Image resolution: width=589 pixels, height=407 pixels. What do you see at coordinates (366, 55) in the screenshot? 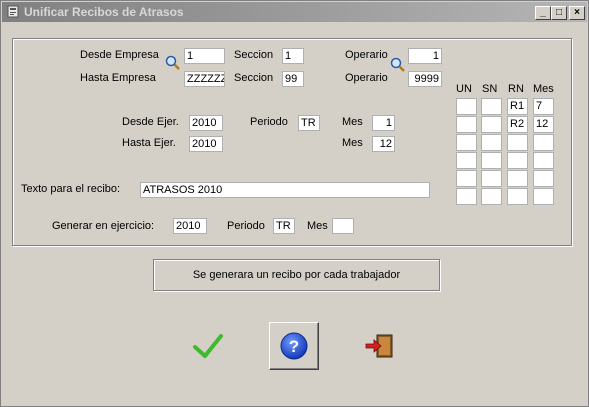
I see `operario-label-1: Operario` at bounding box center [366, 55].